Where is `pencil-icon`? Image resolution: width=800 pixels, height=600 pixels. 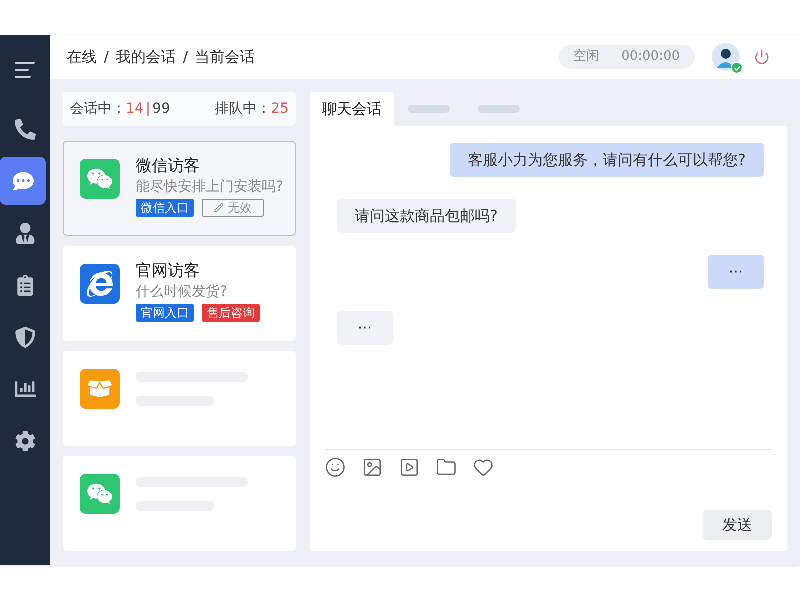 pencil-icon is located at coordinates (219, 208).